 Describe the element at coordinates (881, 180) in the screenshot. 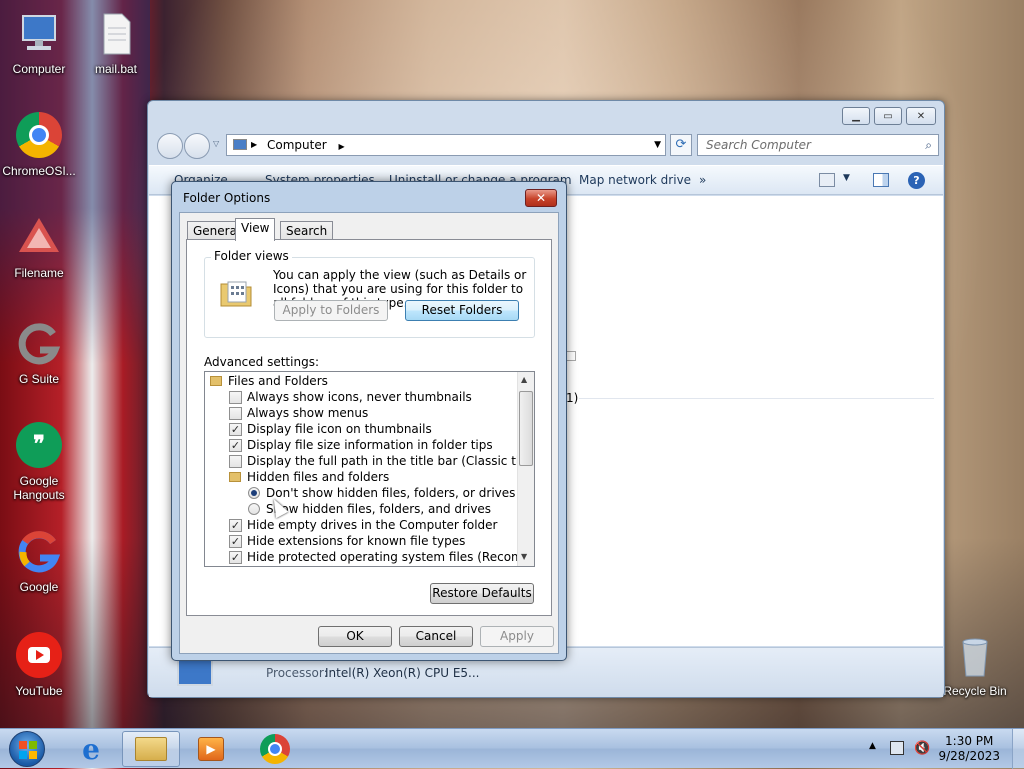

I see `preview-pane-icon` at that location.